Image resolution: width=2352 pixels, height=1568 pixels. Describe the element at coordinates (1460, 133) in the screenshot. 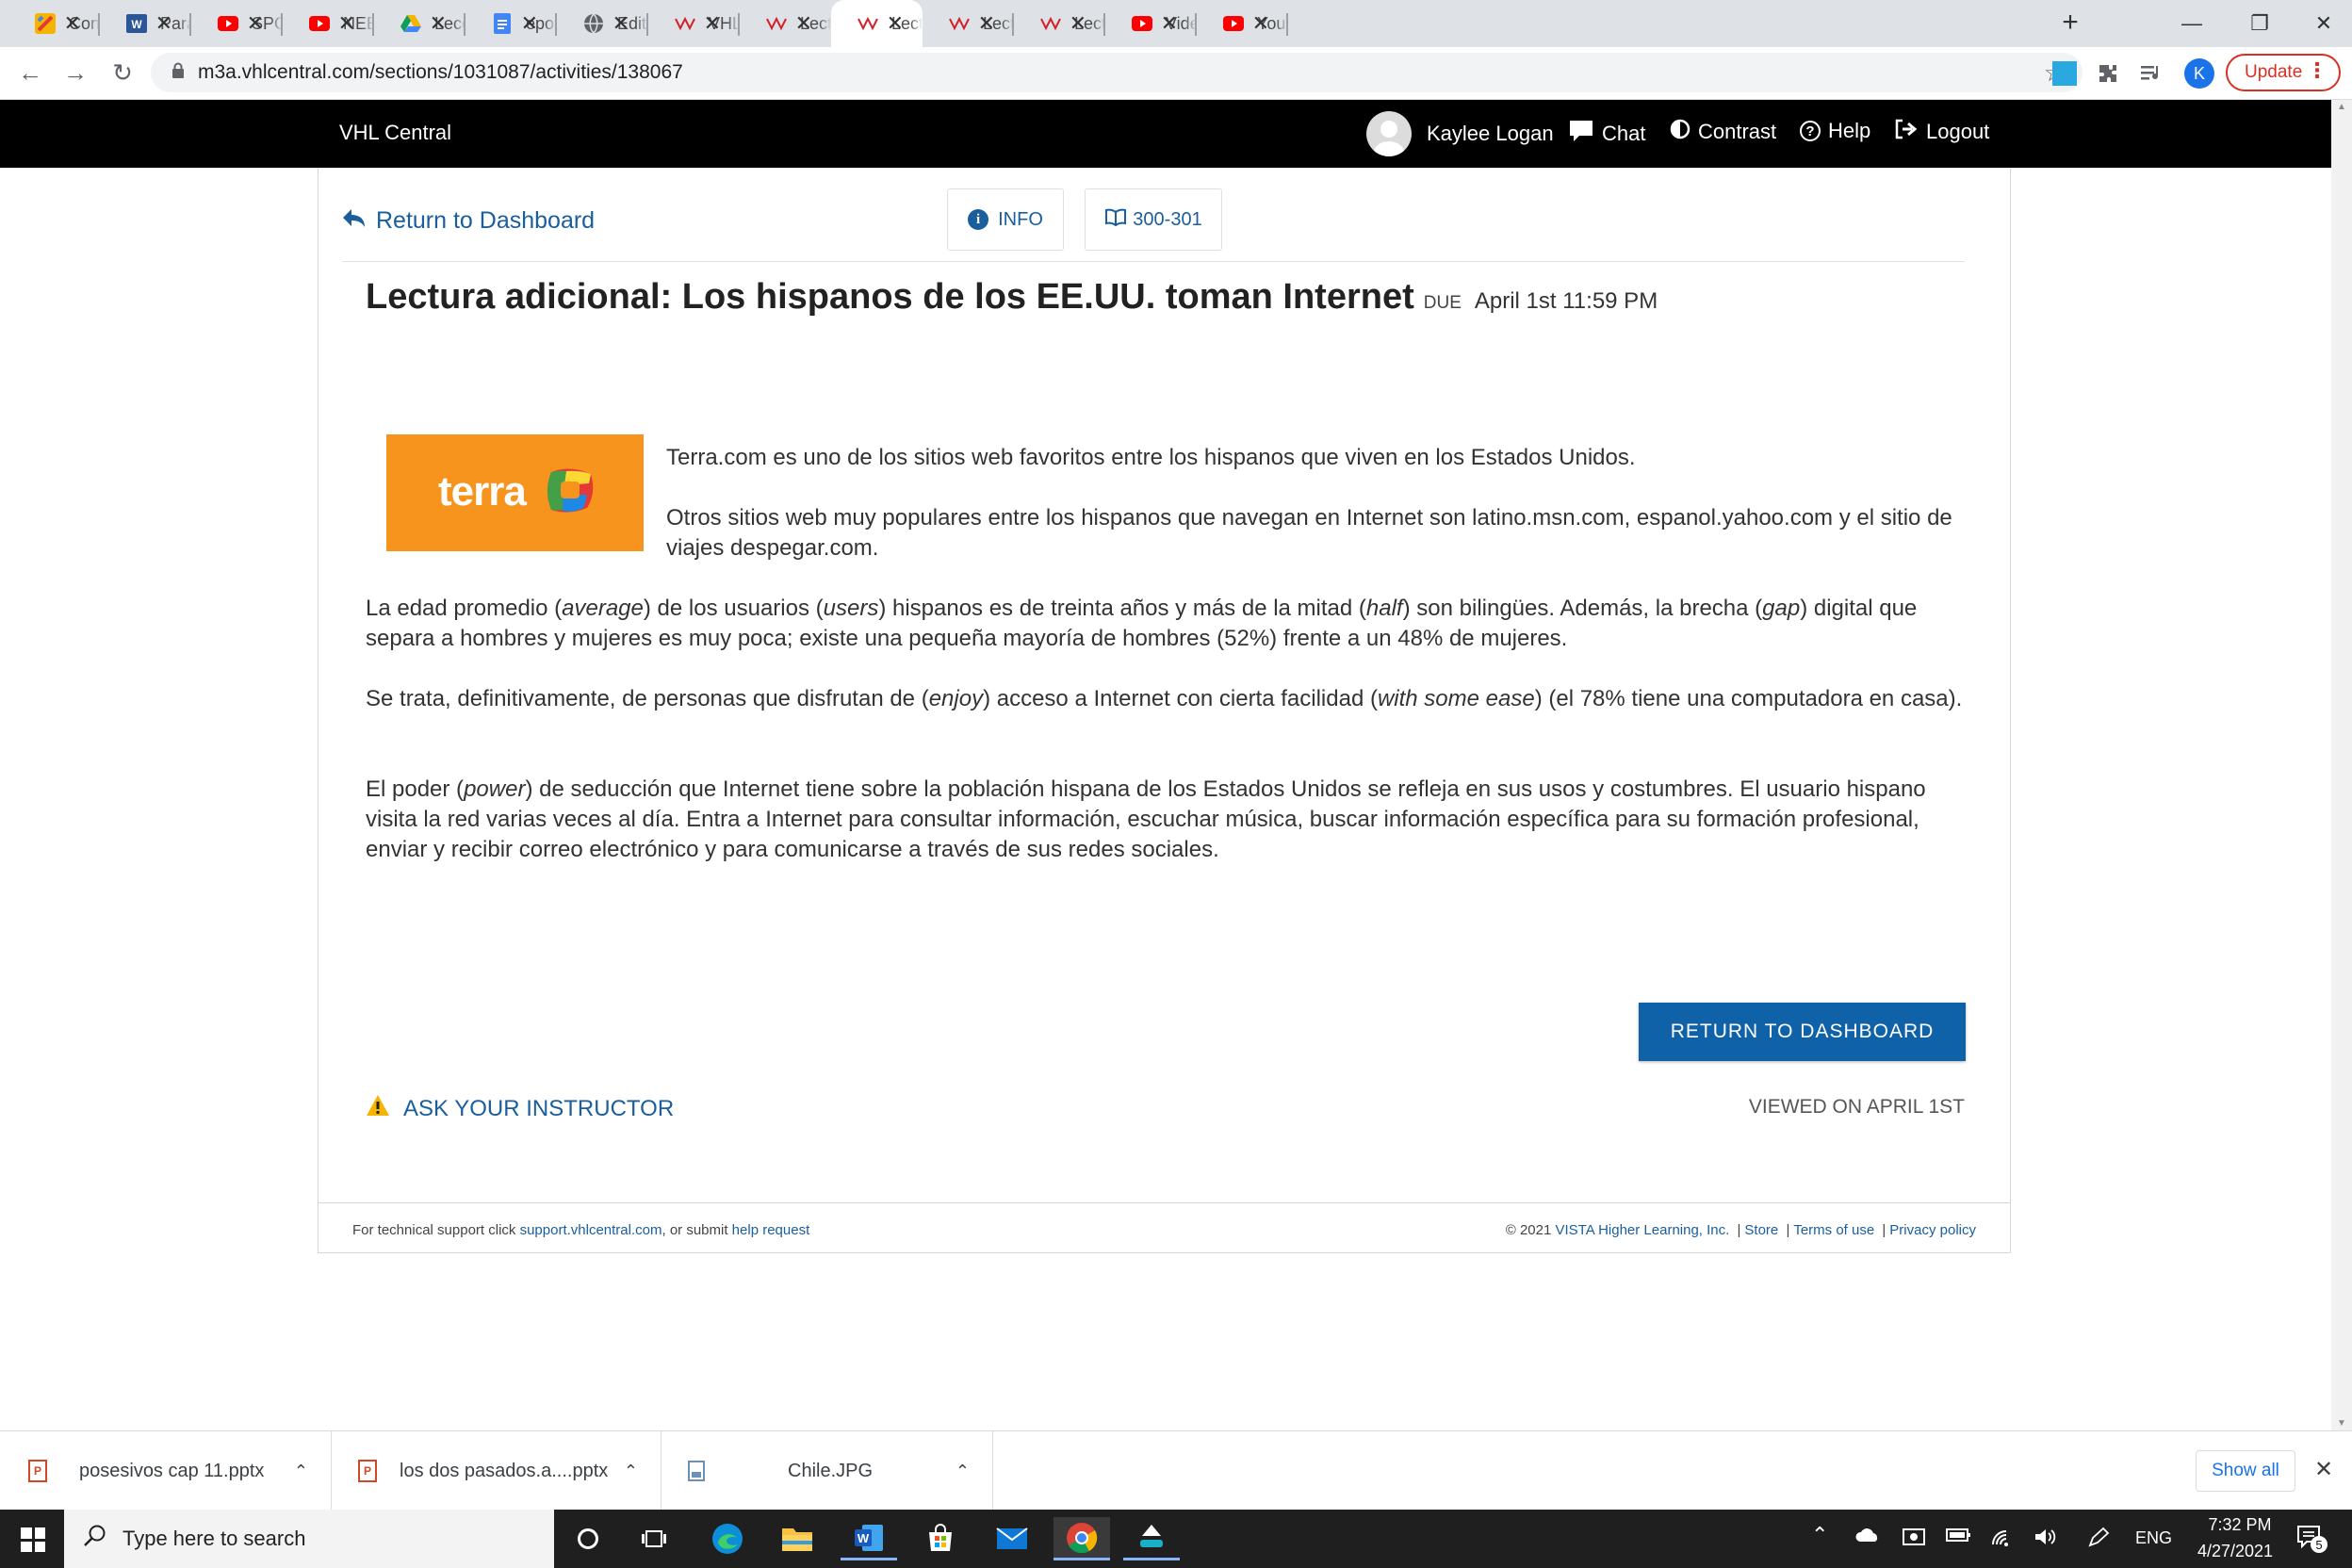

I see `user-menu: Kaylee Logan` at that location.